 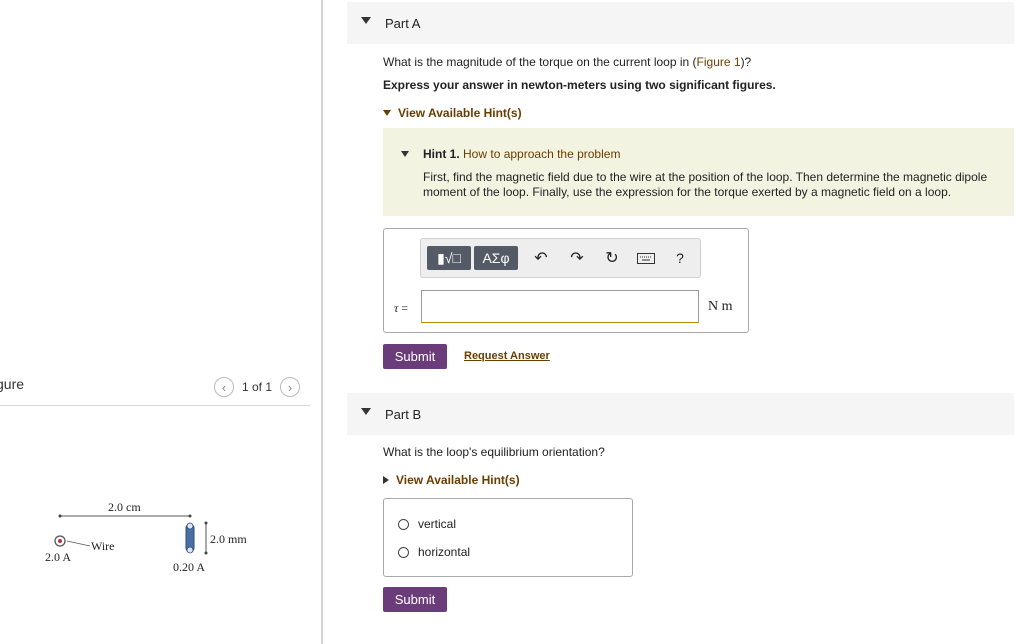 I want to click on torque-answer-input, so click(x=560, y=306).